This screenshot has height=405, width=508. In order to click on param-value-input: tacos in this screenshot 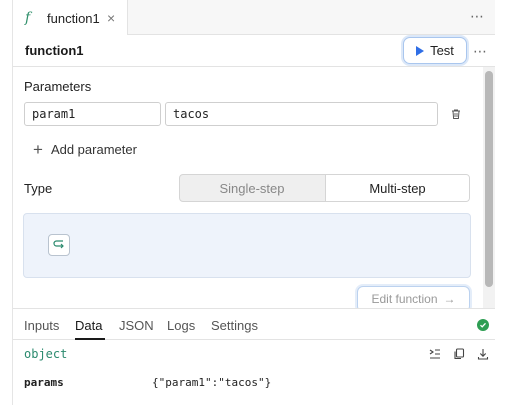, I will do `click(301, 114)`.